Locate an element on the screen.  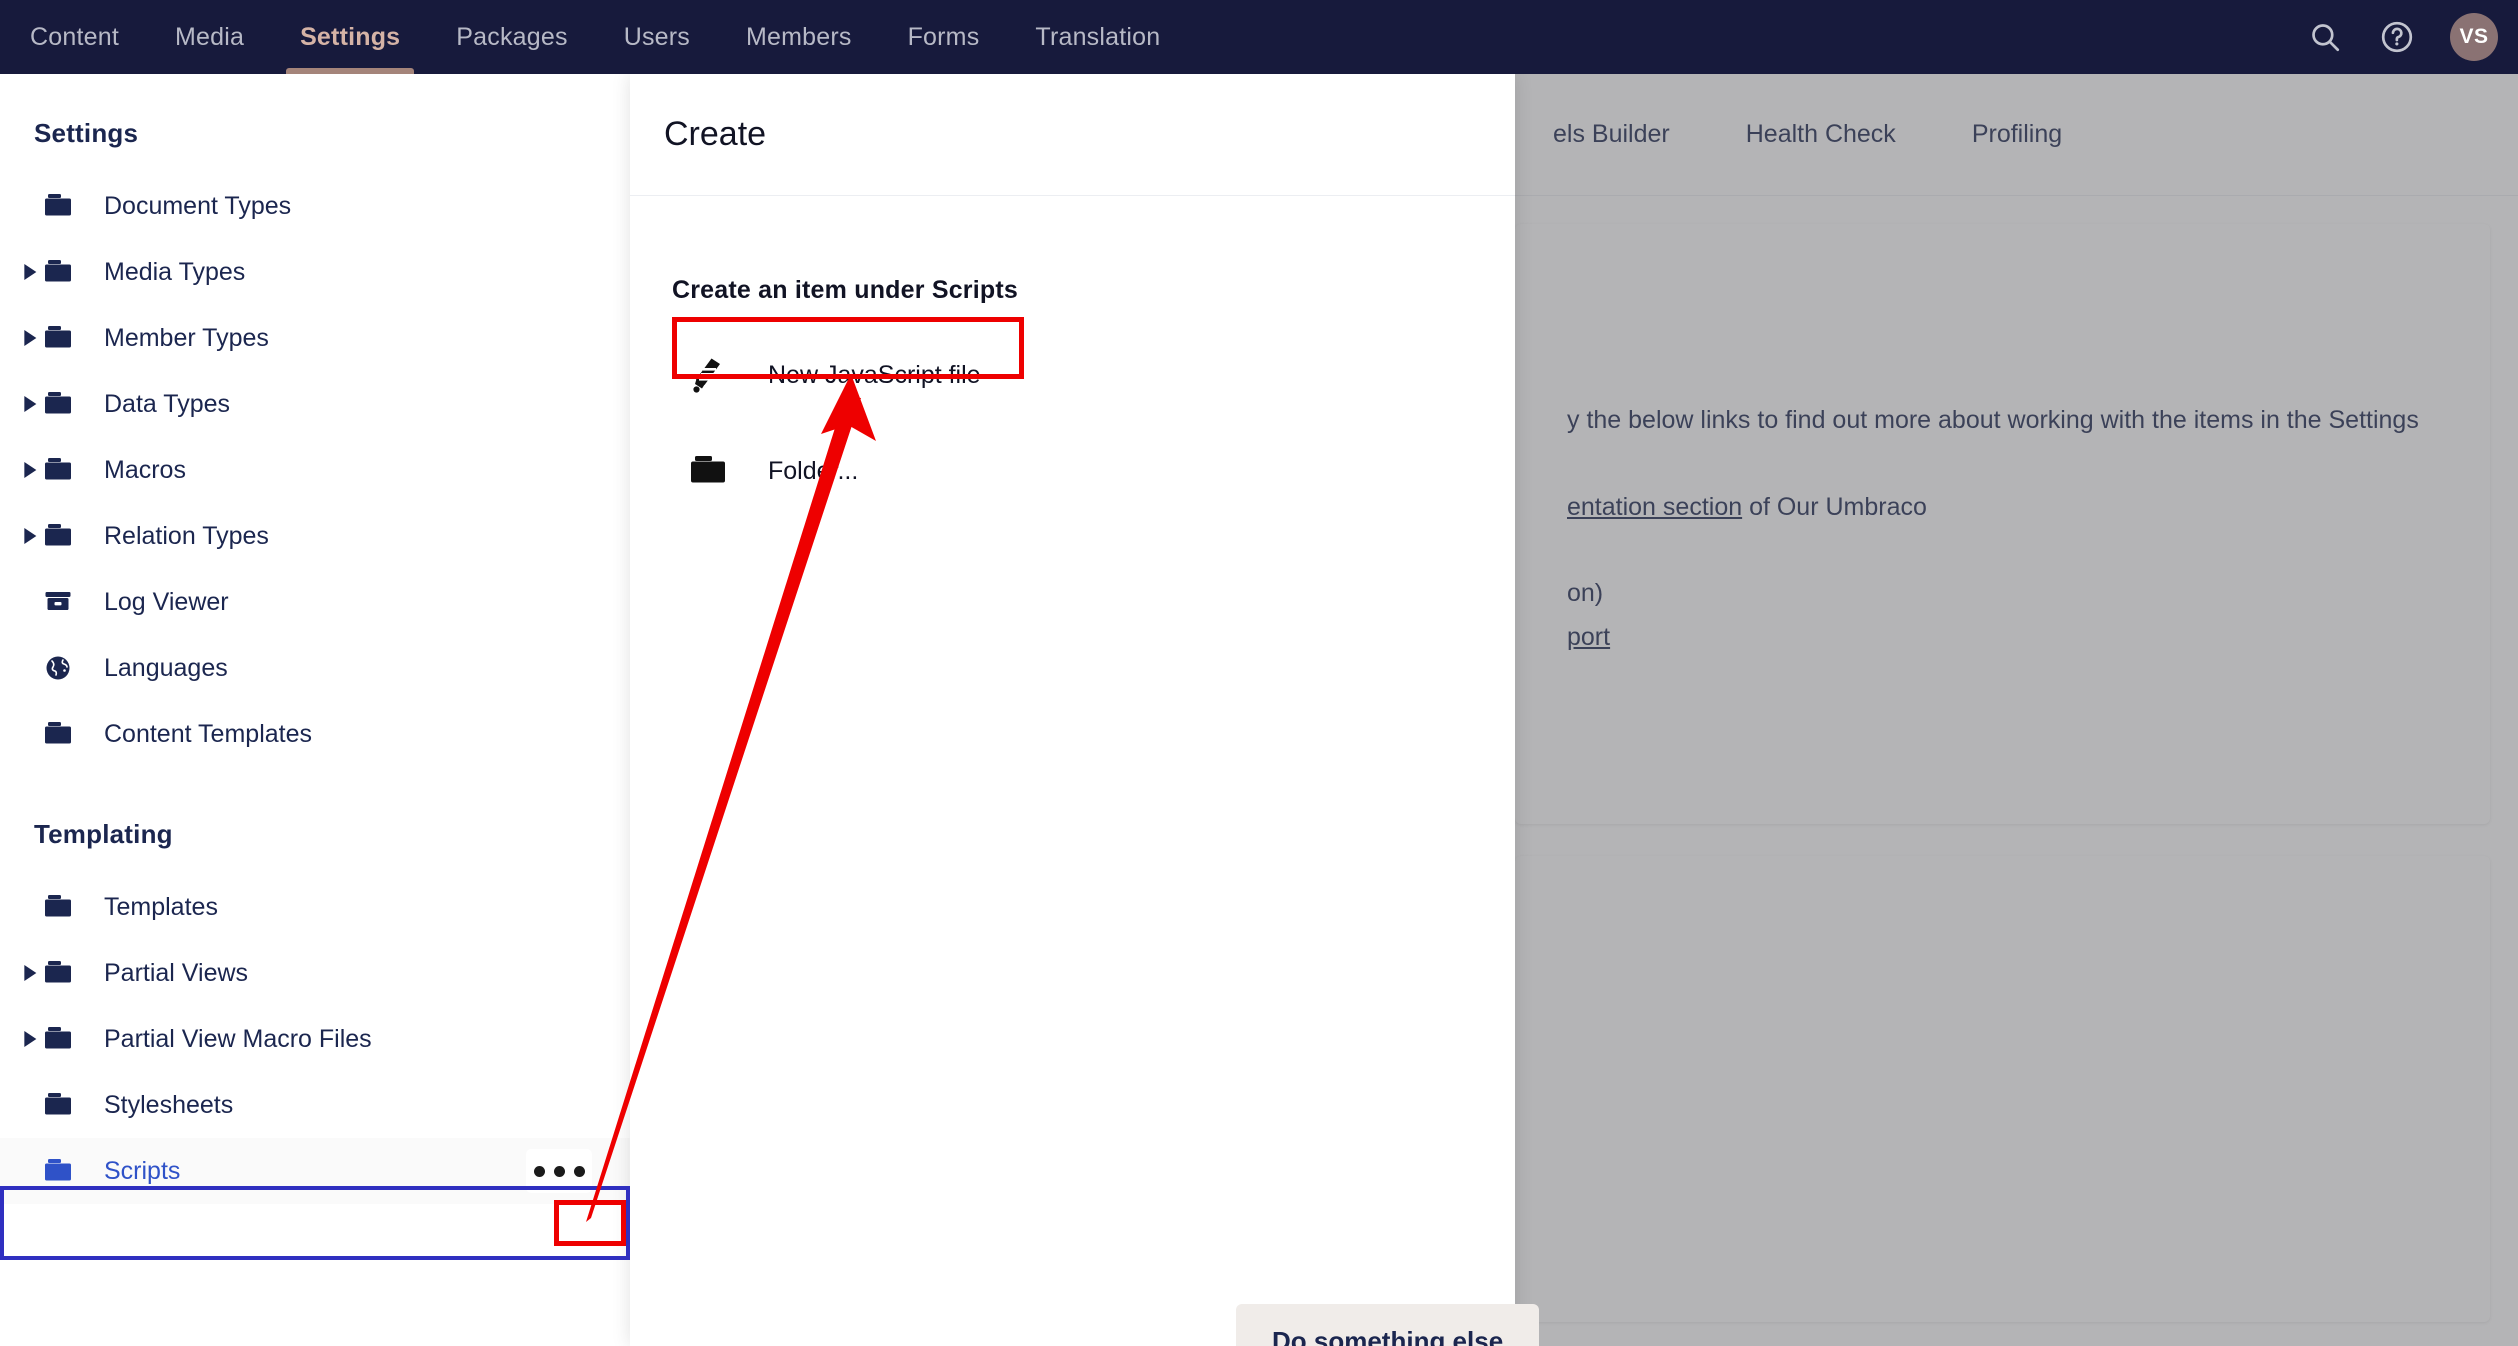
sidebar-item-label: Partial View Macro Files is located at coordinates (238, 1038).